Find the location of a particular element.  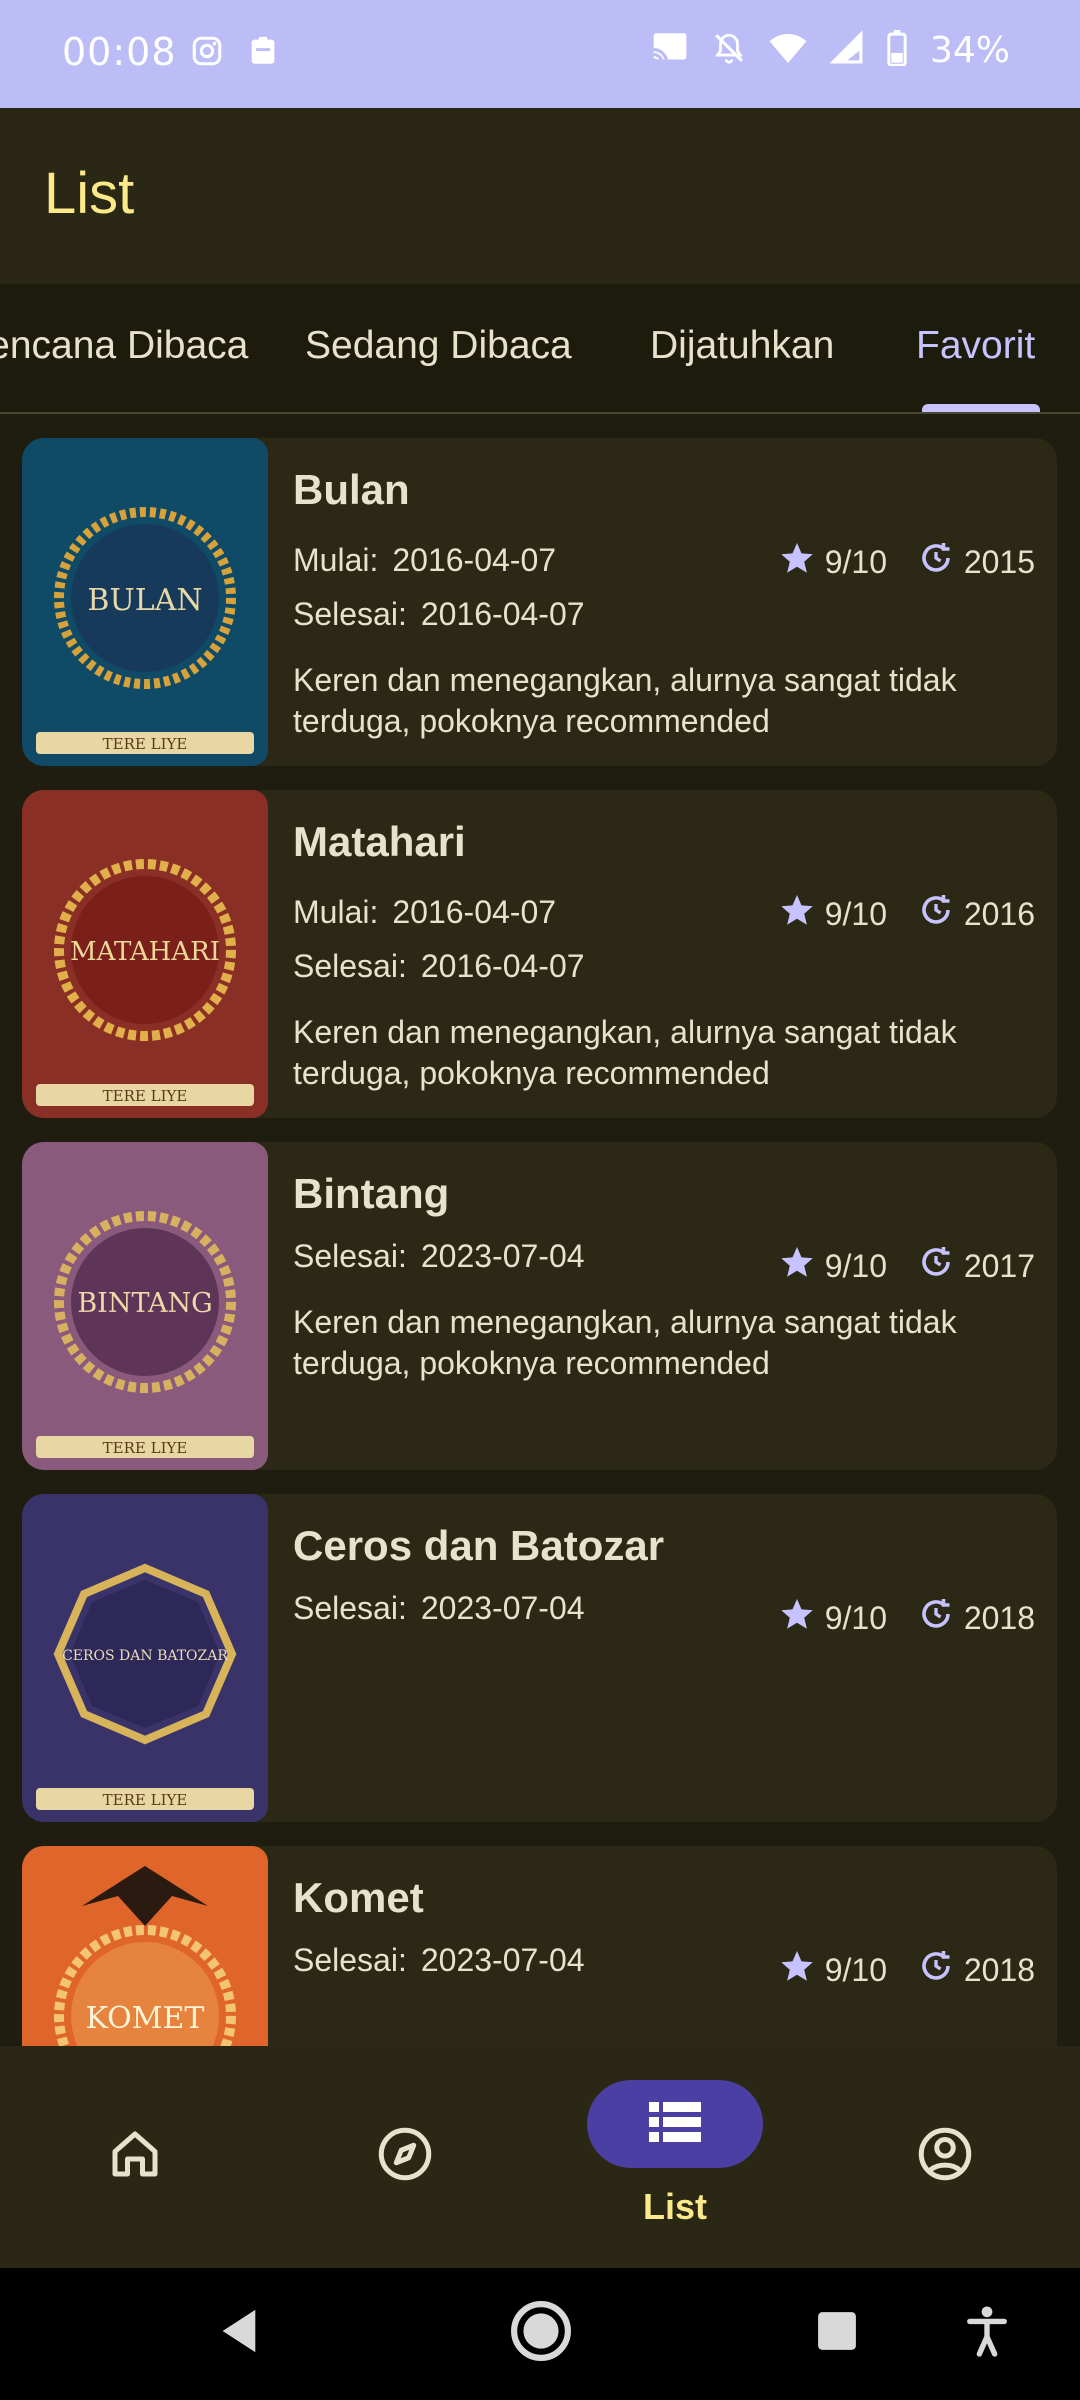

svg-text: BULAN is located at coordinates (144, 600).